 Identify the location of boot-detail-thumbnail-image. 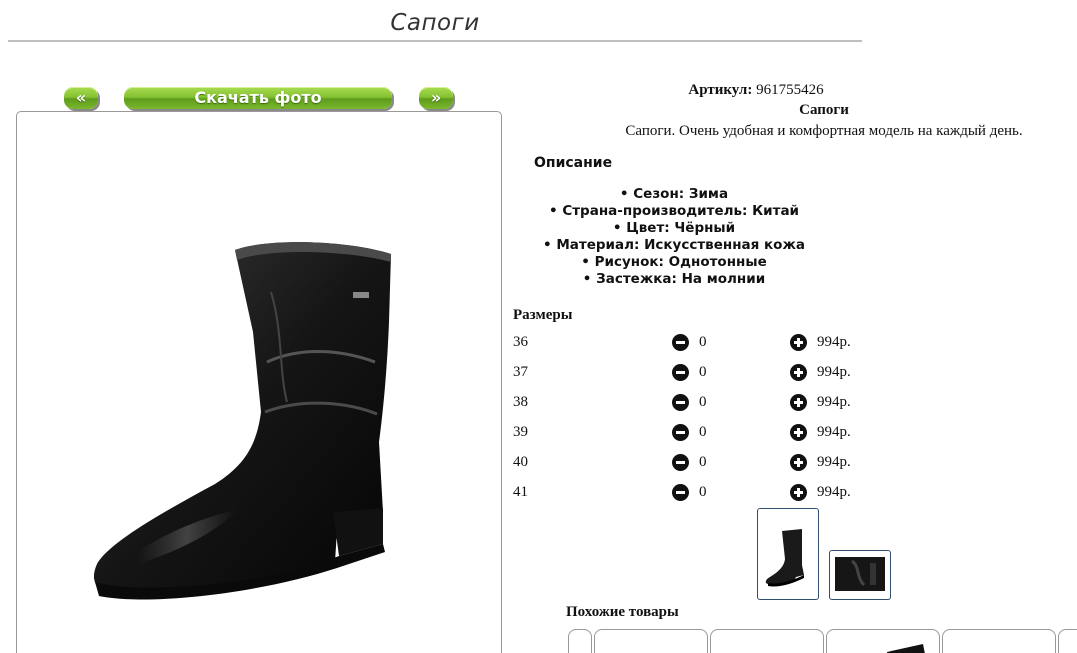
(860, 574).